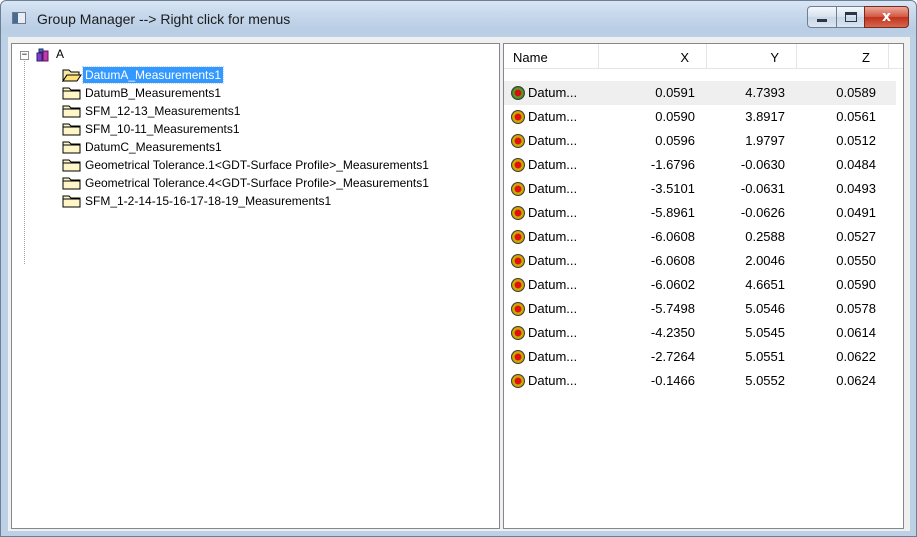 The image size is (917, 537). What do you see at coordinates (856, 92) in the screenshot?
I see `cell-z: 0.0589` at bounding box center [856, 92].